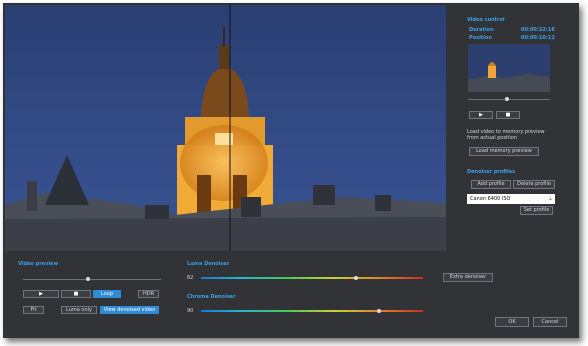  I want to click on chroma-denoiser-slider-knob, so click(378, 311).